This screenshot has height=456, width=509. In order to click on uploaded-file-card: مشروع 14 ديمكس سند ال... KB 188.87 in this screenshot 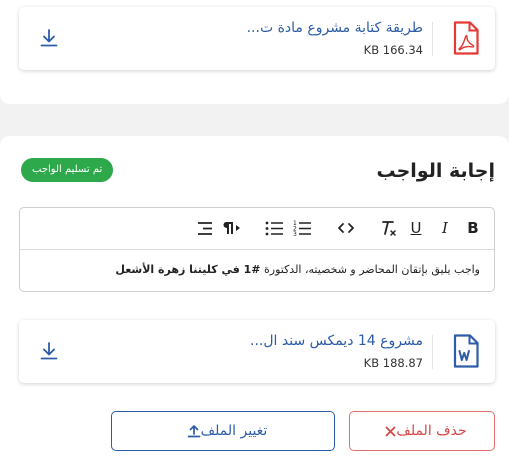, I will do `click(257, 351)`.